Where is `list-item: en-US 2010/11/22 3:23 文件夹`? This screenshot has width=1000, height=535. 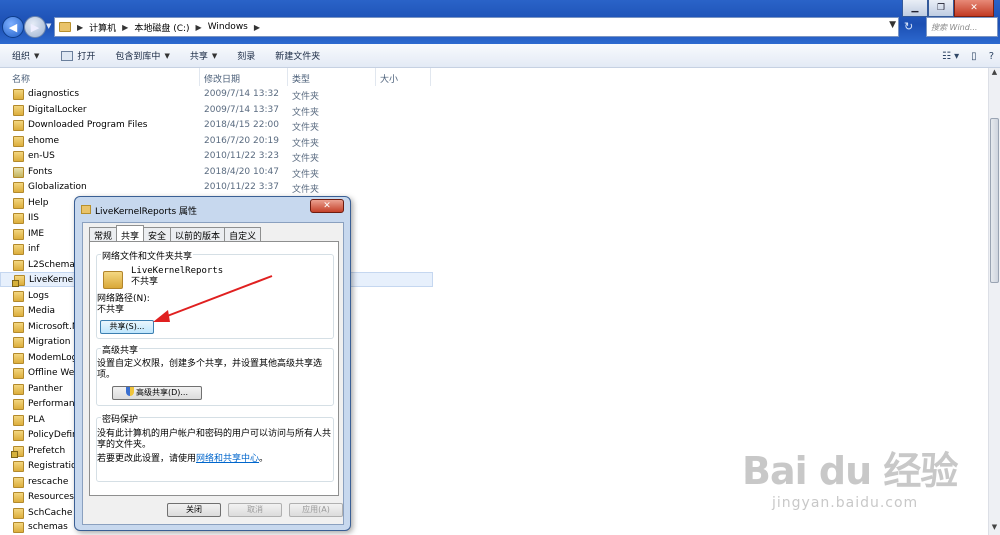 list-item: en-US 2010/11/22 3:23 文件夹 is located at coordinates (494, 156).